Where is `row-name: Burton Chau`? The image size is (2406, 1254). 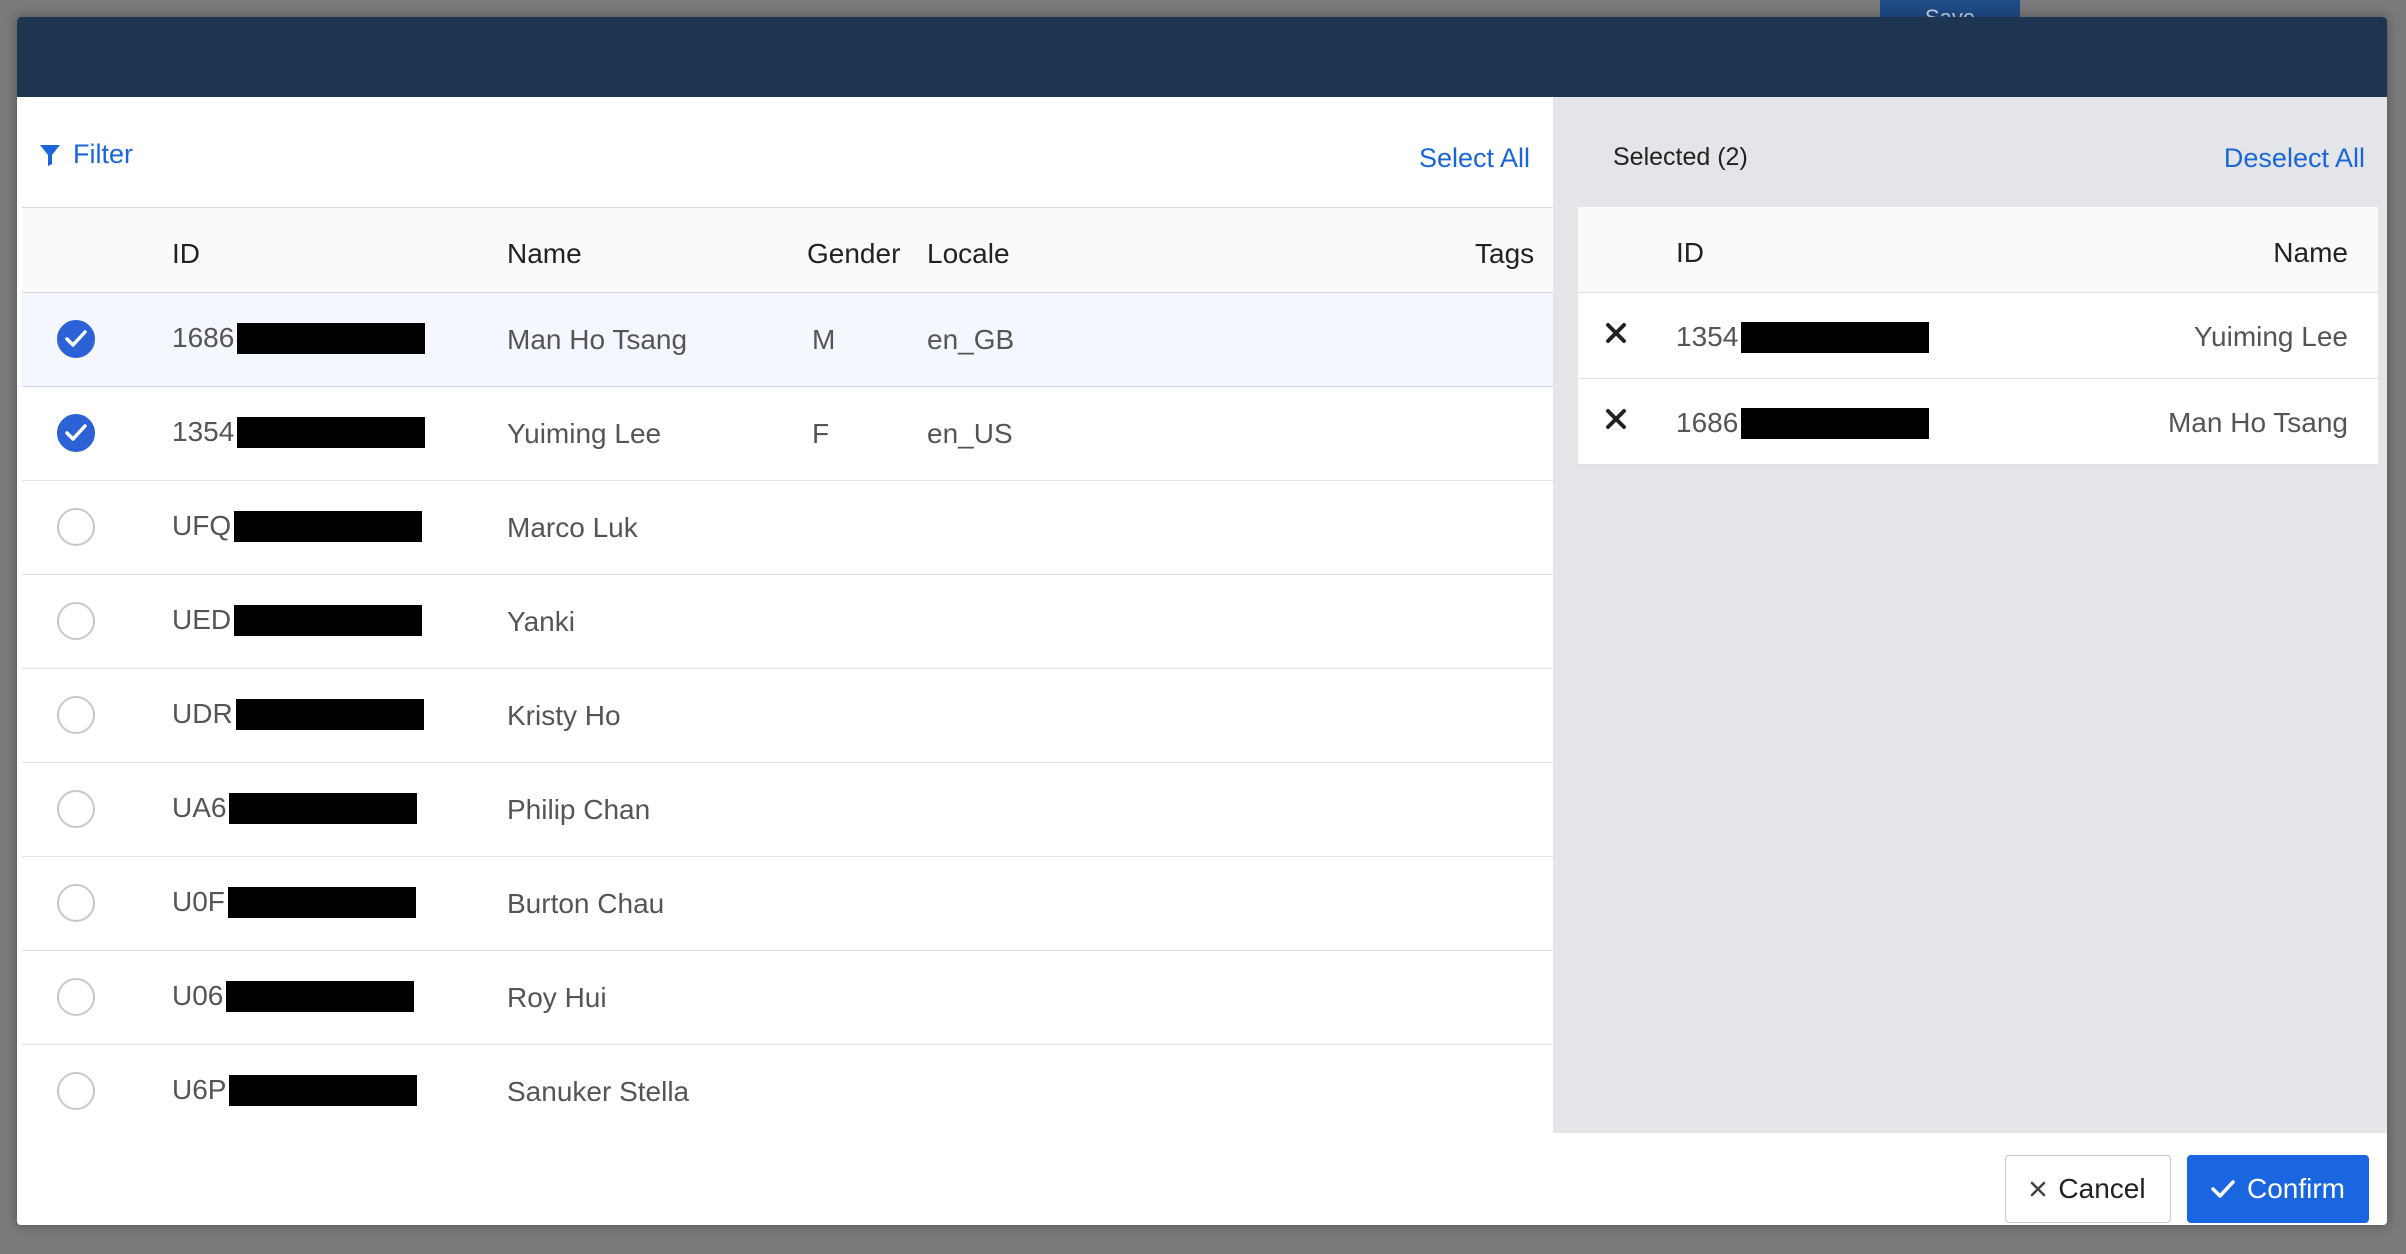 row-name: Burton Chau is located at coordinates (586, 903).